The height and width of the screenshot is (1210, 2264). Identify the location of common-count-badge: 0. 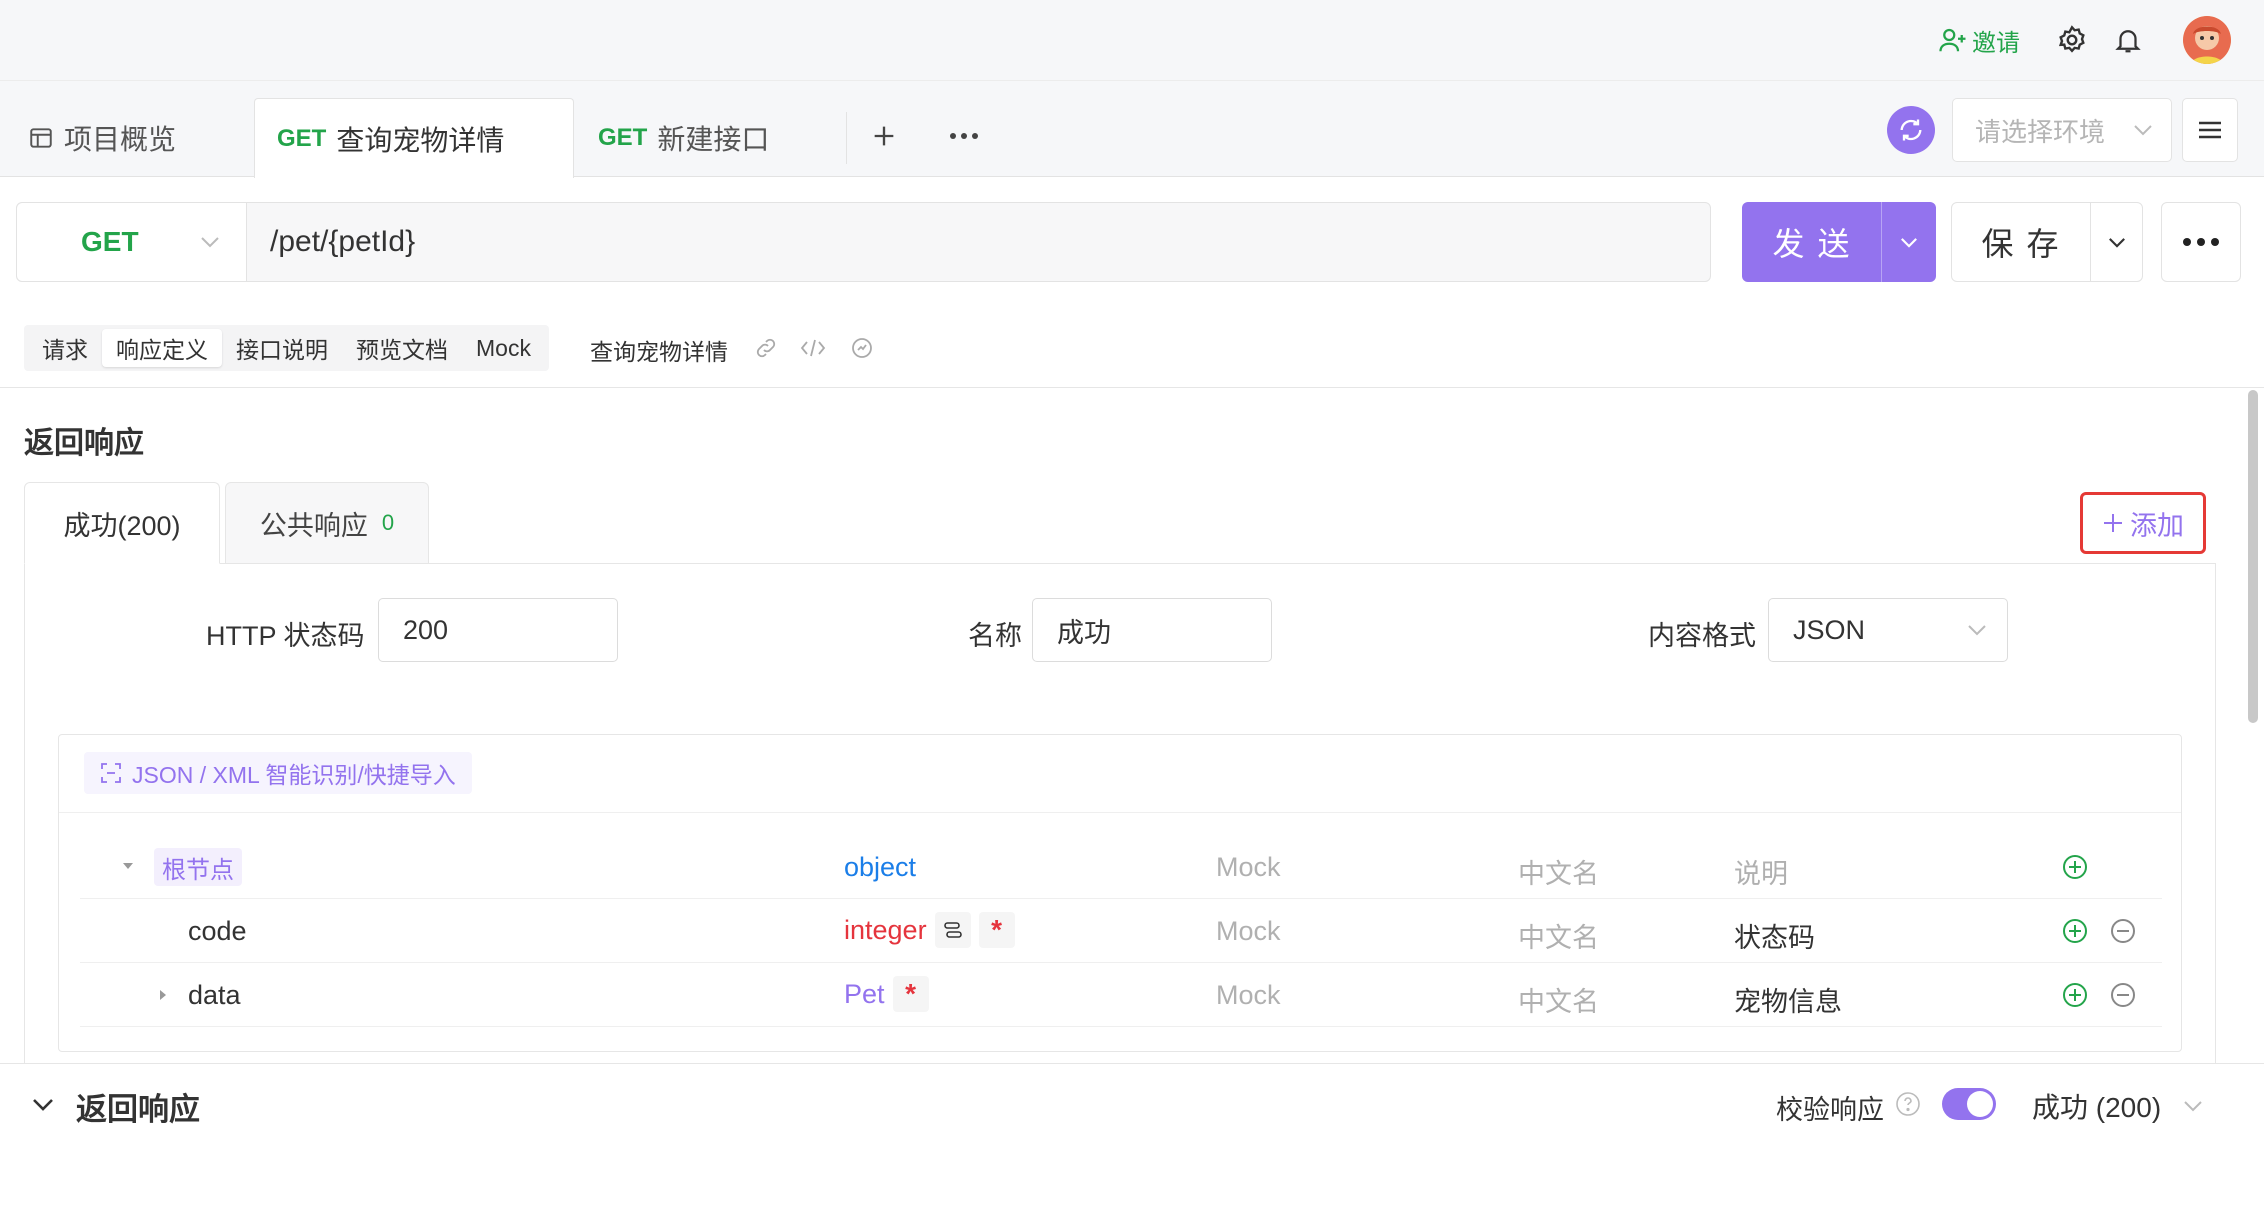
(388, 522).